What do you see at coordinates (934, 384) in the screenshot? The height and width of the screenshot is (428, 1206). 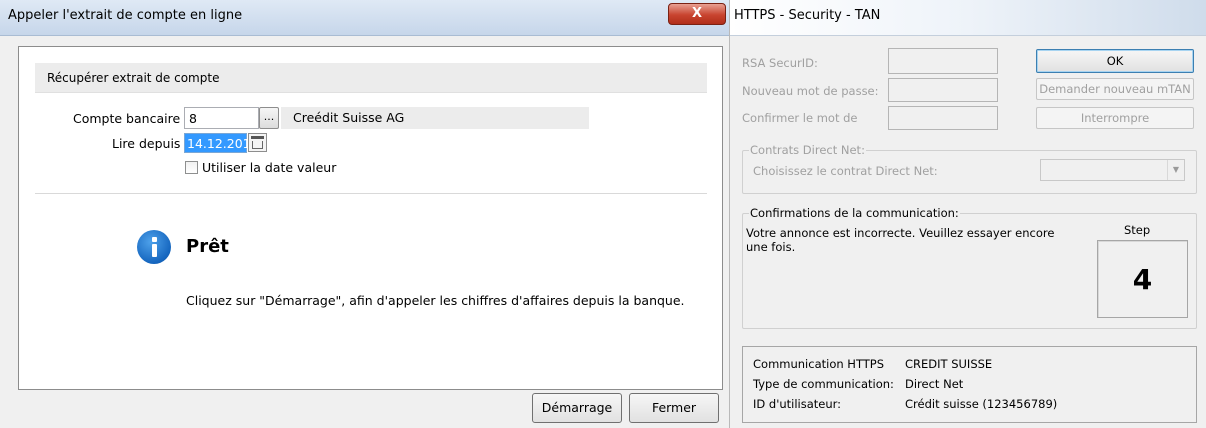 I see `info-value: Direct Net` at bounding box center [934, 384].